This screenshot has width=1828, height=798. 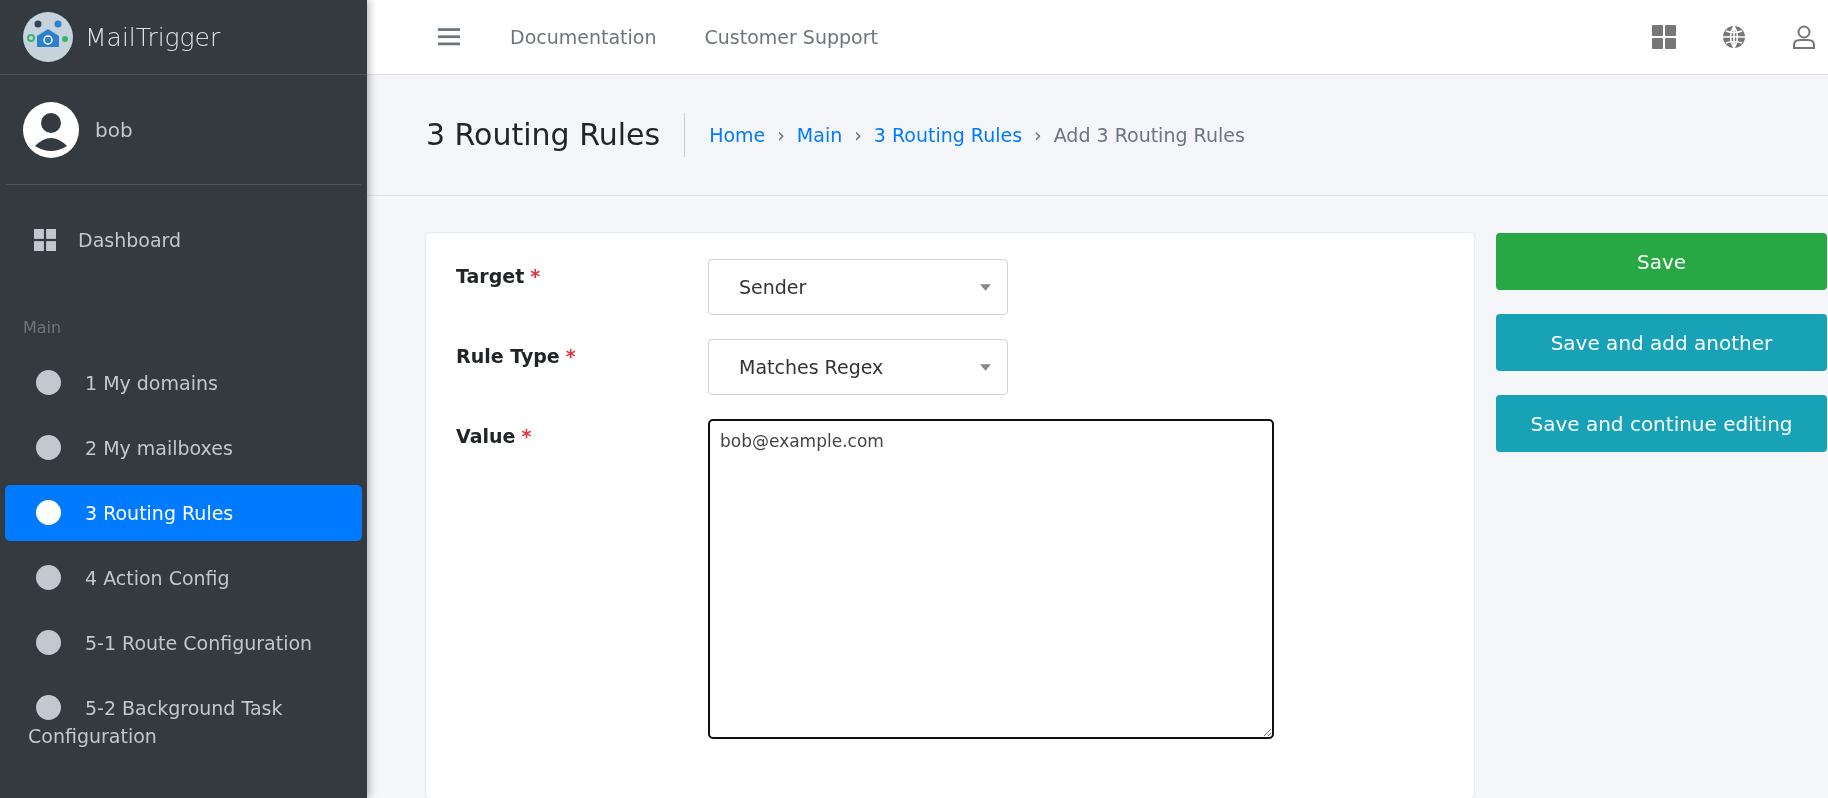 What do you see at coordinates (1734, 37) in the screenshot?
I see `globe-icon` at bounding box center [1734, 37].